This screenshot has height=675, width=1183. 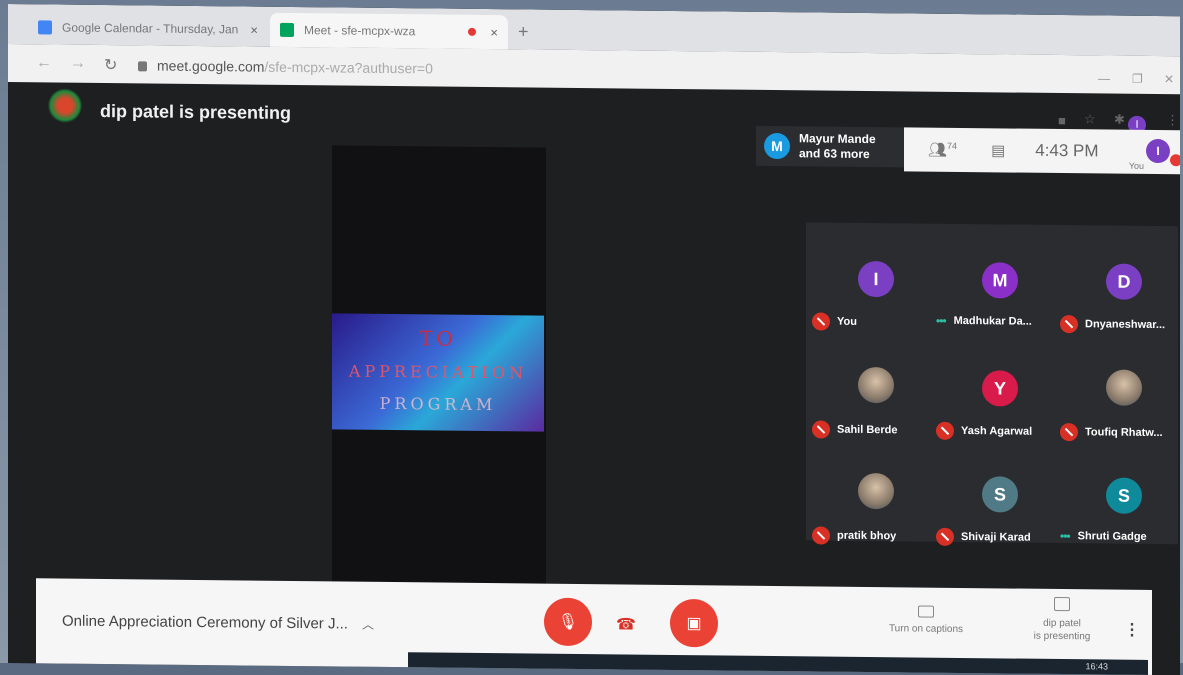 What do you see at coordinates (996, 537) in the screenshot?
I see `participant-name: Shivaji Karad` at bounding box center [996, 537].